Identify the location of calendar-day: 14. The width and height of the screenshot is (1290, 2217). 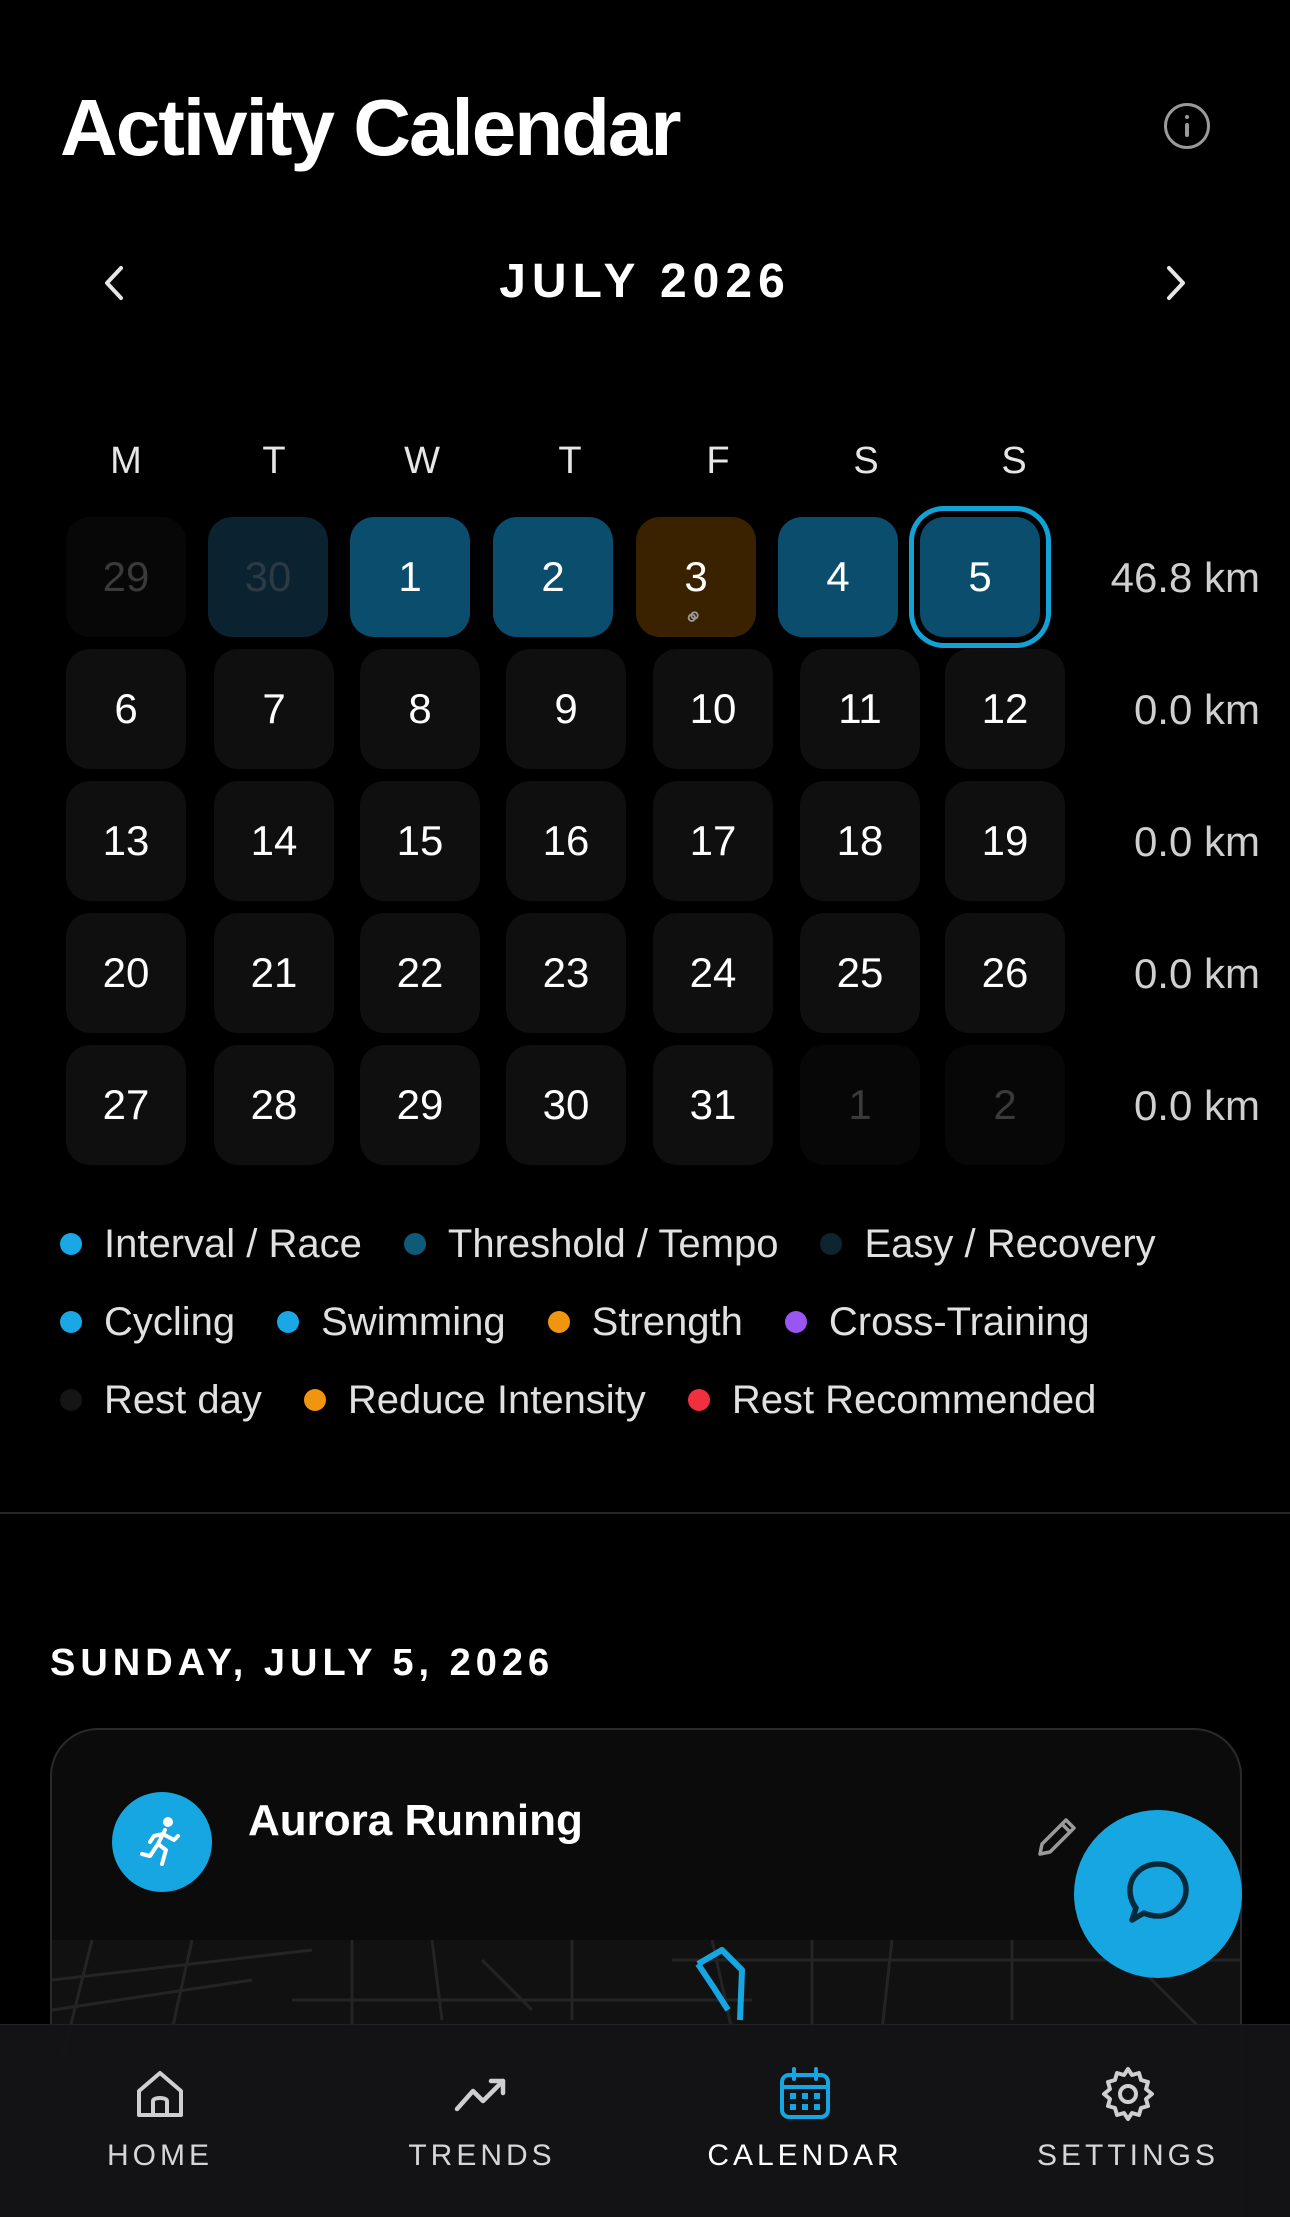
(274, 841).